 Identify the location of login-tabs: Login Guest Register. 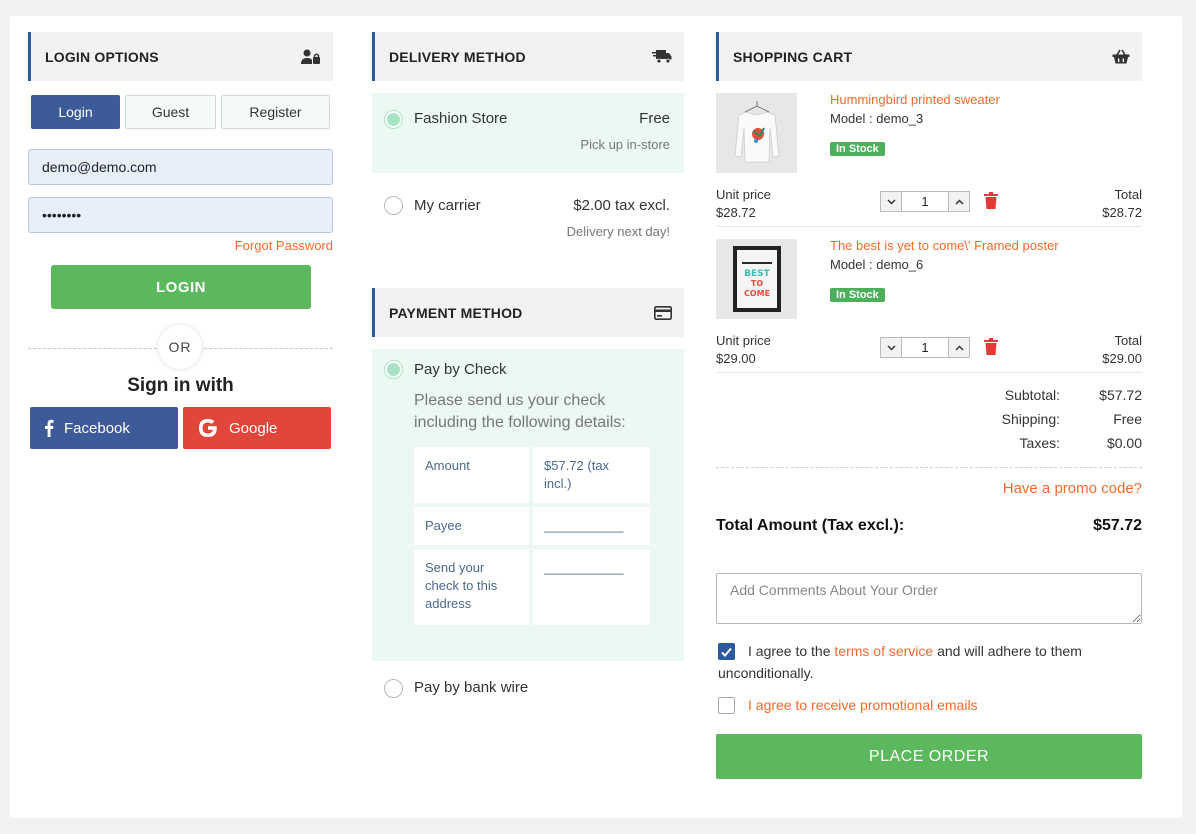
(182, 112).